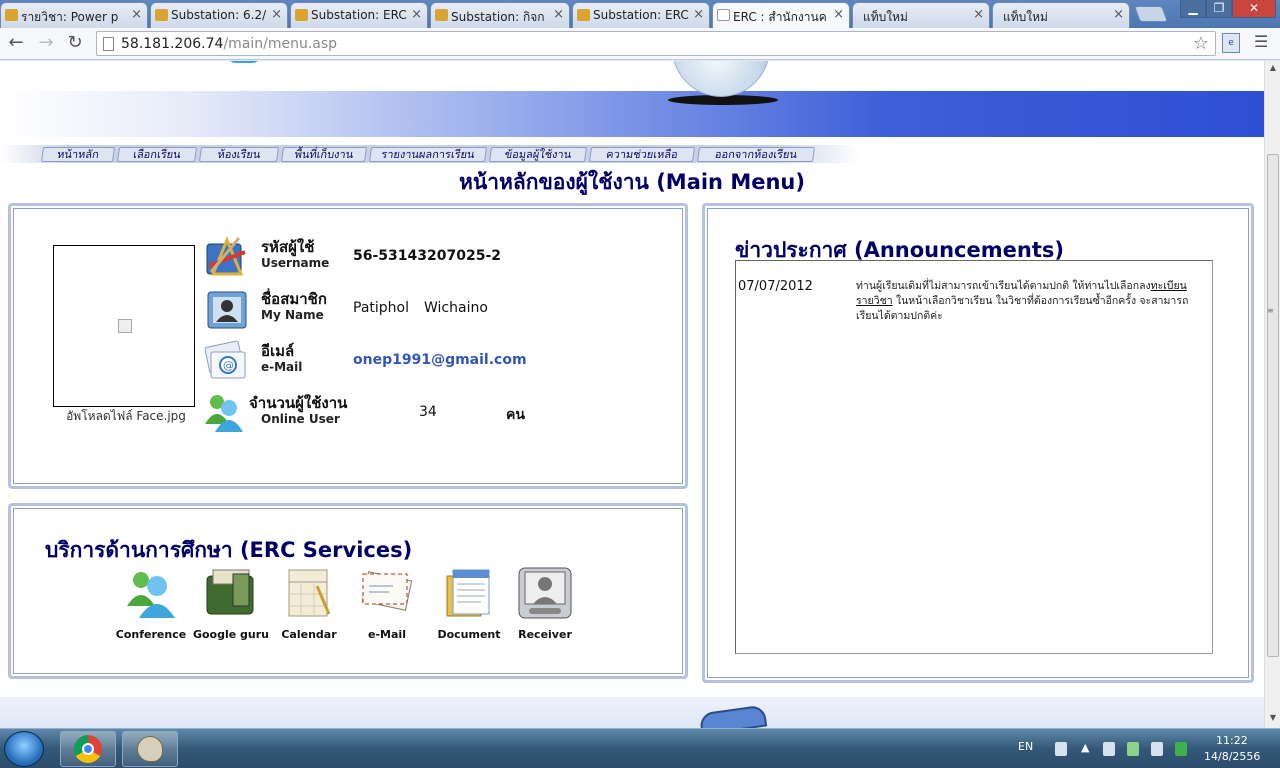 The width and height of the screenshot is (1280, 768). What do you see at coordinates (227, 310) in the screenshot?
I see `user-card-icon` at bounding box center [227, 310].